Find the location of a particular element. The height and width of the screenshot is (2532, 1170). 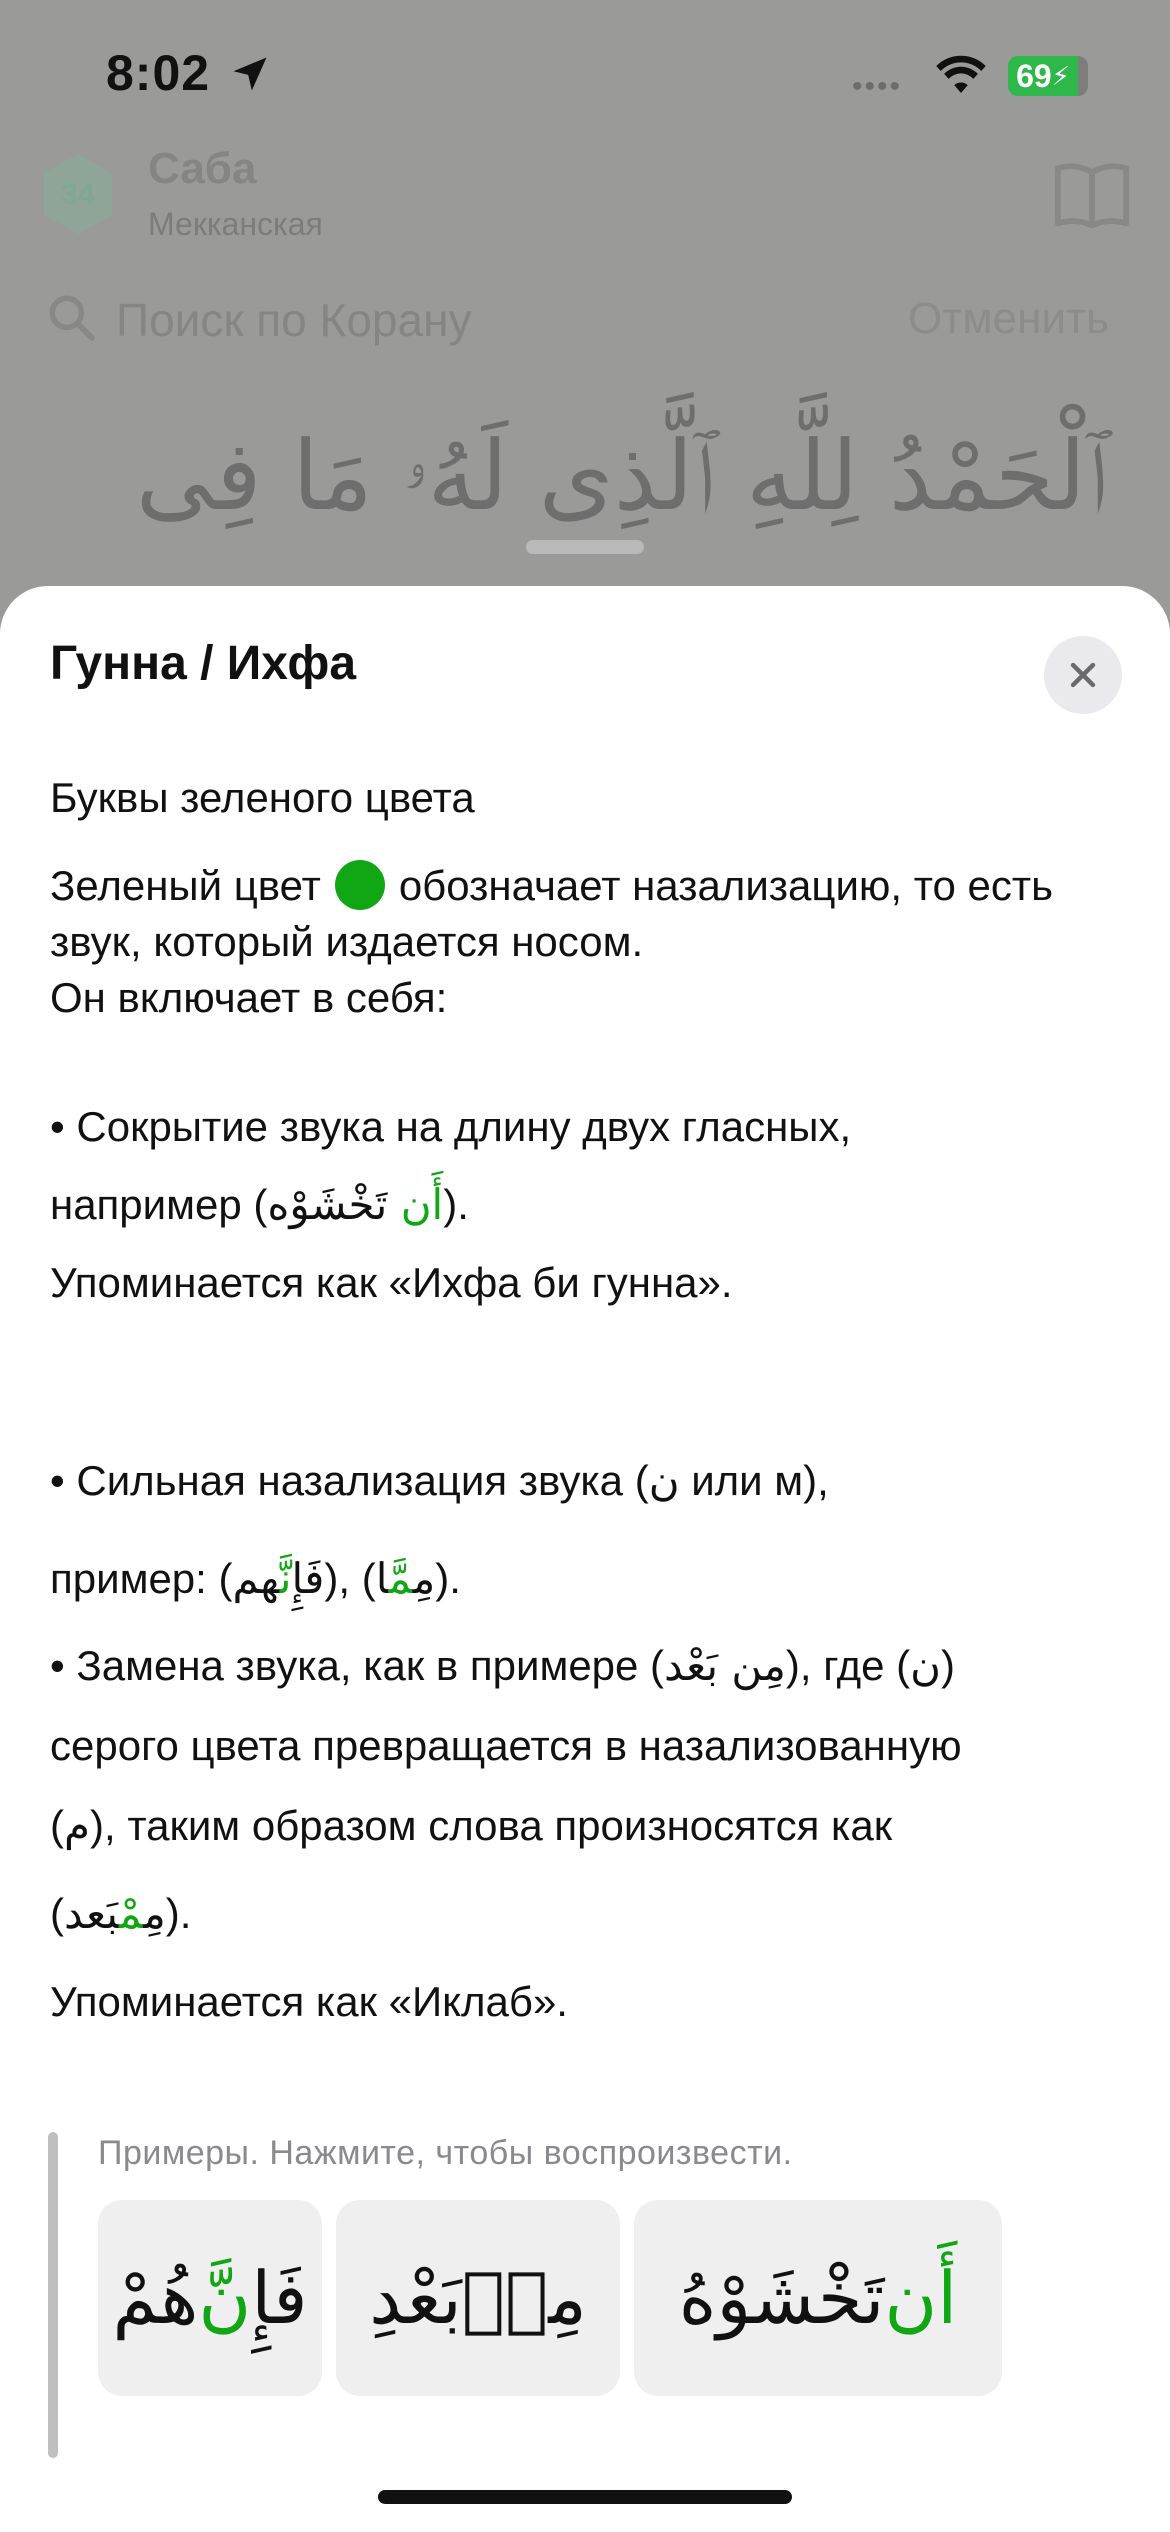

example-button-an-takhshawh: أَن تَخْشَوْهُ is located at coordinates (818, 2298).